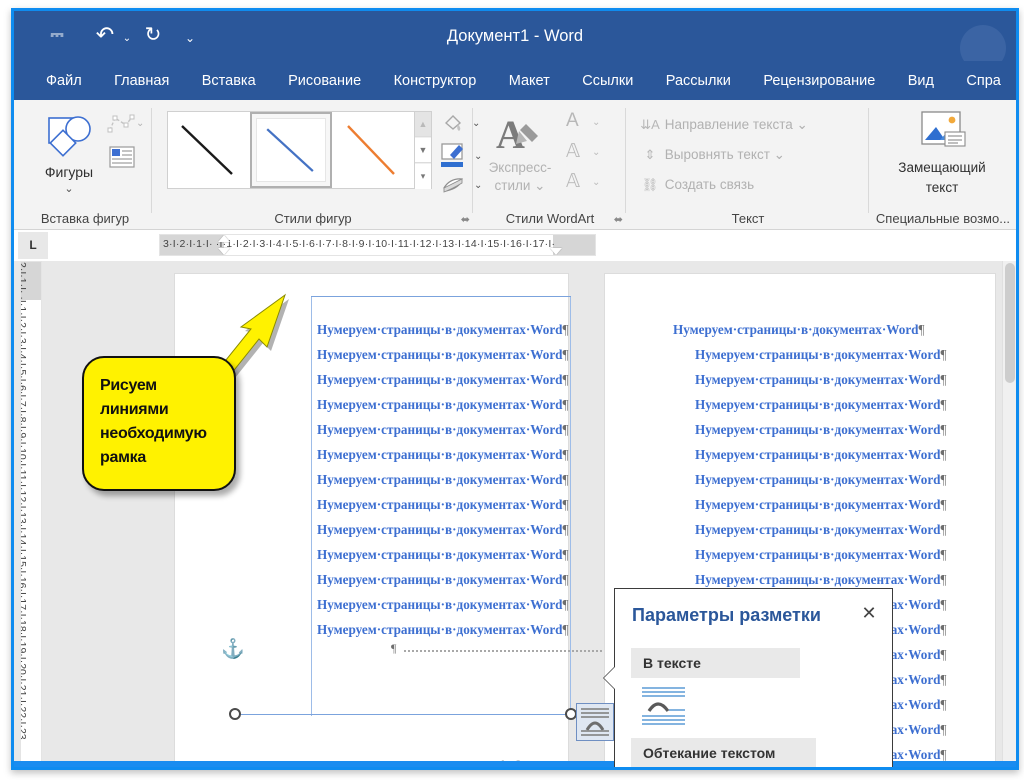  I want to click on scroll-up-icon: ▲, so click(423, 124).